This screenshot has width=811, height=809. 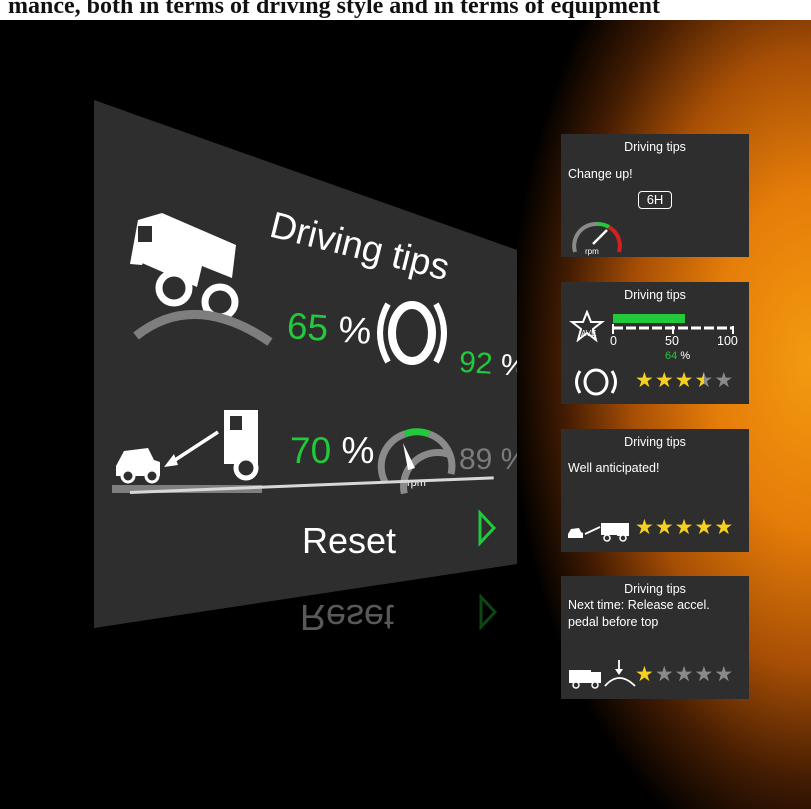 I want to click on brake-percent-value: 65, so click(x=307, y=327).